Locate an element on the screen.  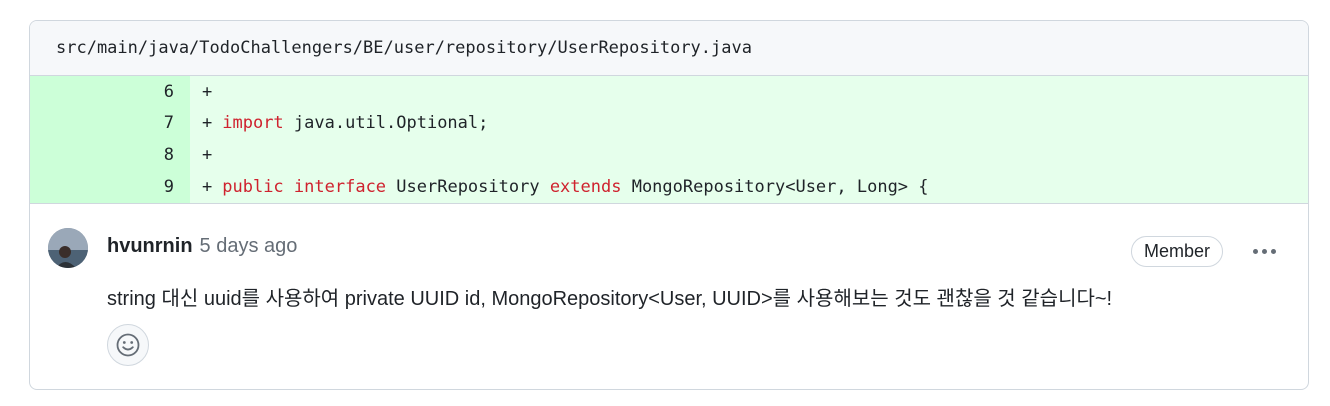
code-text: java.util.Optional; is located at coordinates (386, 123).